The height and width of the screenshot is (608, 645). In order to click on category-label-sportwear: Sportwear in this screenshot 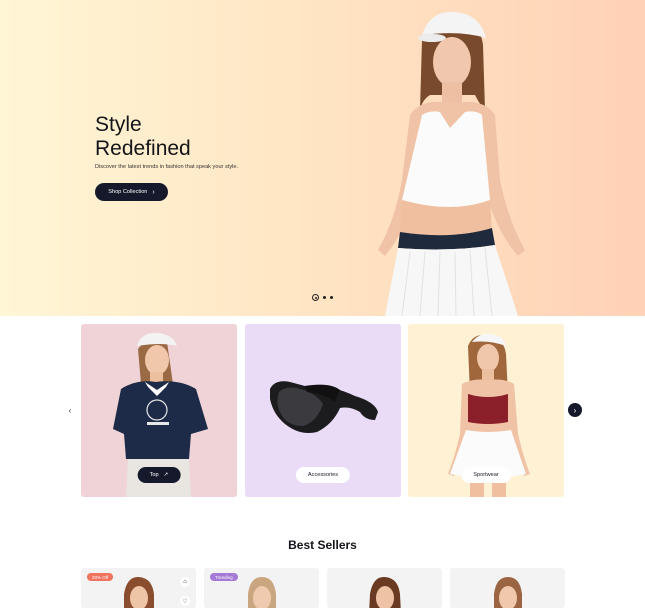, I will do `click(486, 475)`.